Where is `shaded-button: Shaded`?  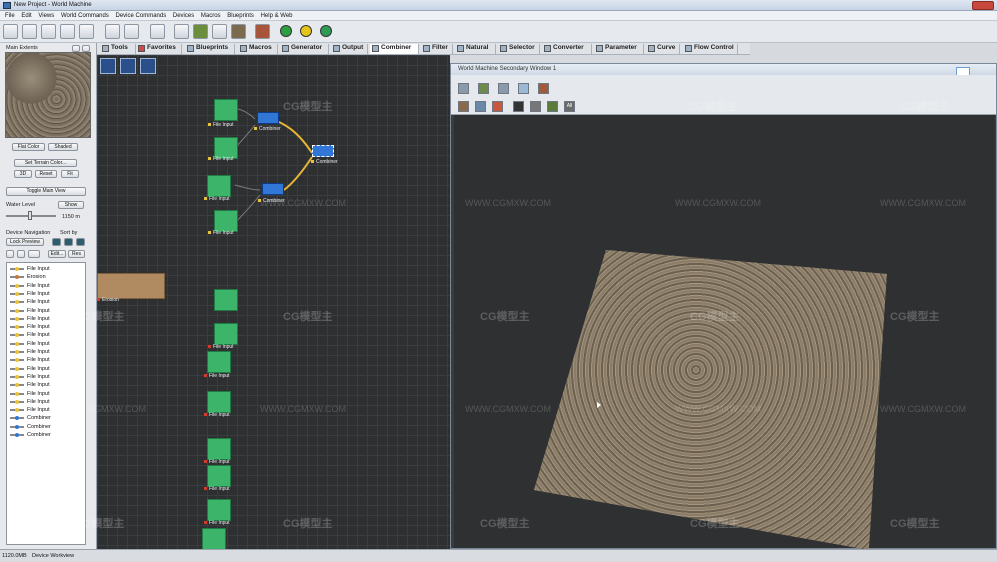 shaded-button: Shaded is located at coordinates (63, 147).